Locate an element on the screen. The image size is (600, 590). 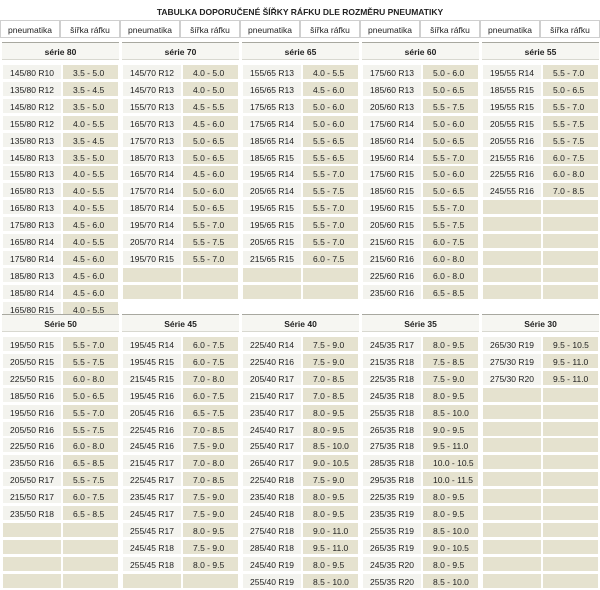
tire-size-cell: 205/60 R15 is located at coordinates (392, 224).